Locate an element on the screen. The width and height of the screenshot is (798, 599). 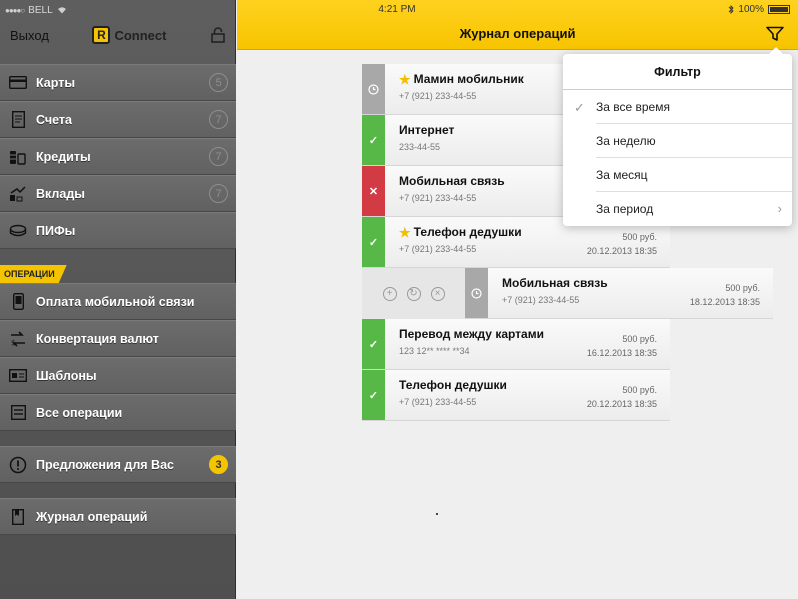
sidebar-header: Выход R Connect is located at coordinates (118, 35).